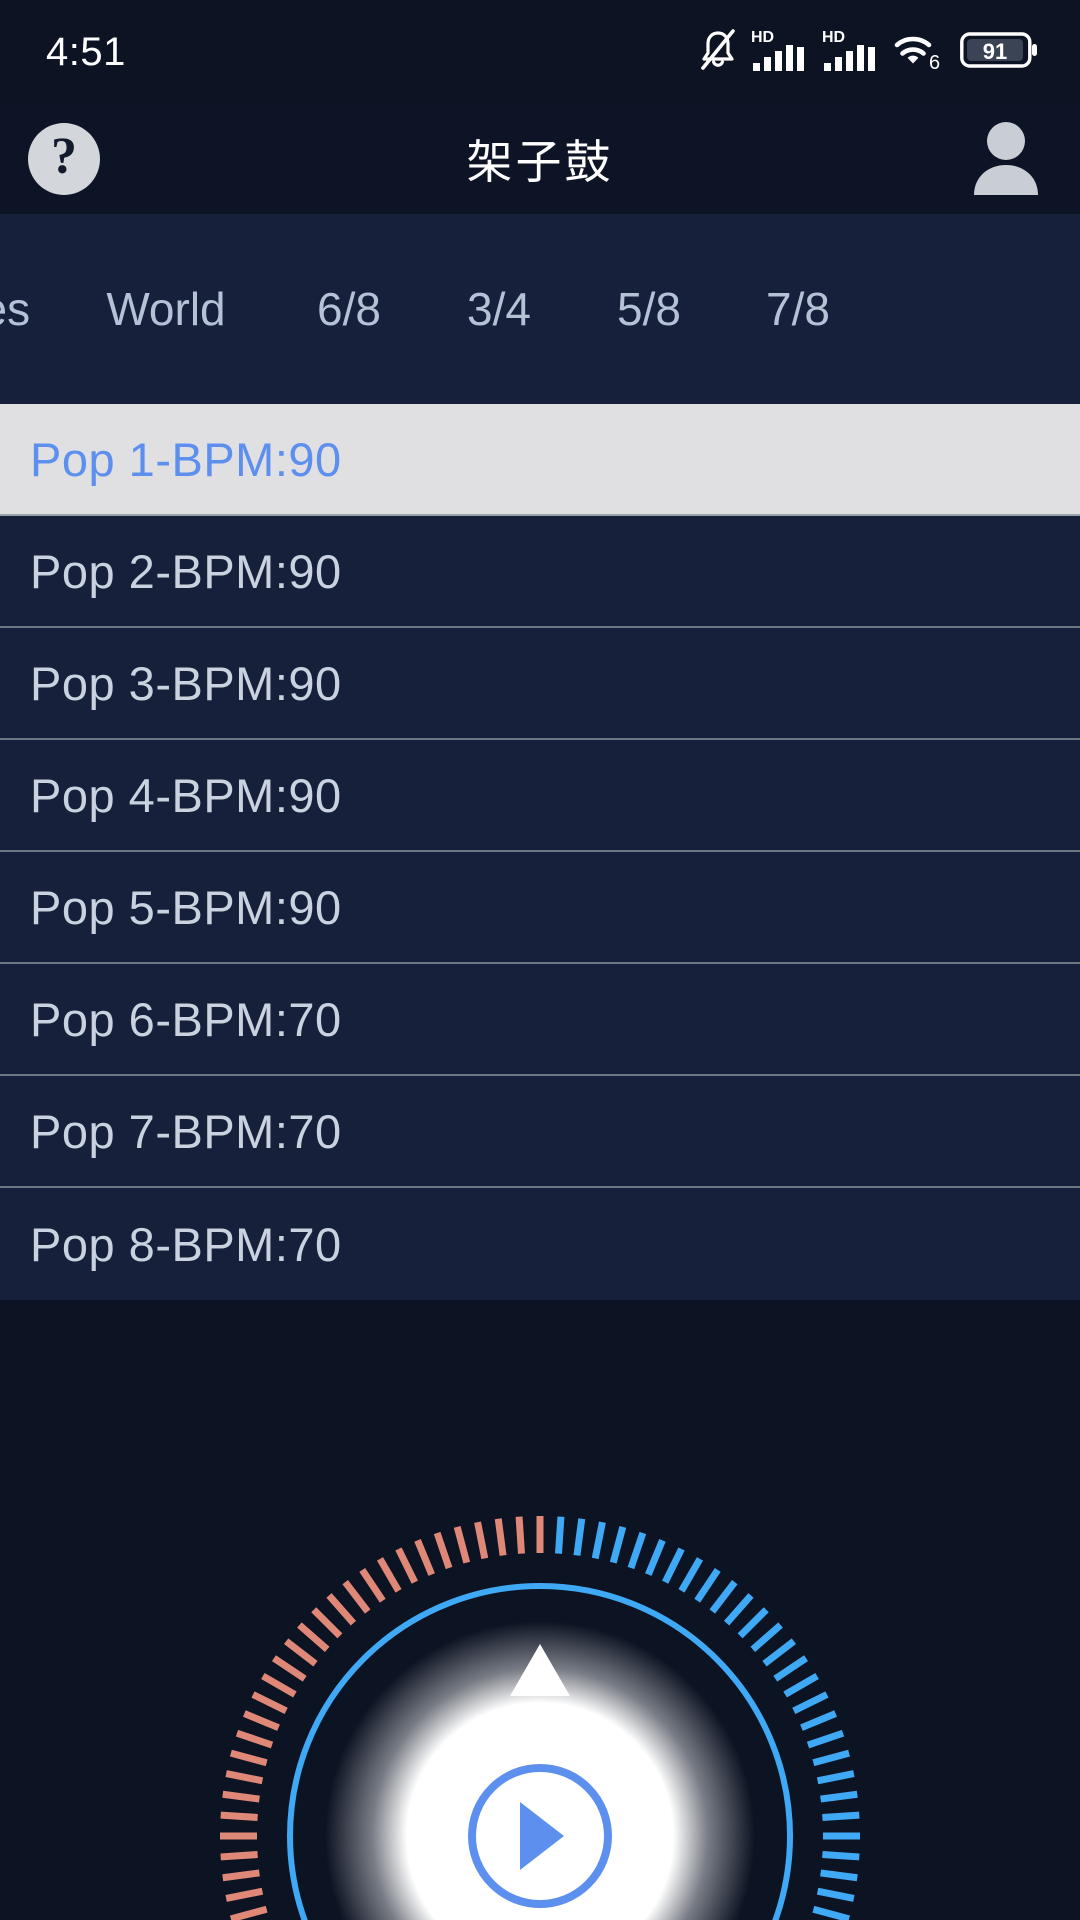 This screenshot has height=1920, width=1080. I want to click on svg-text: 6, so click(934, 62).